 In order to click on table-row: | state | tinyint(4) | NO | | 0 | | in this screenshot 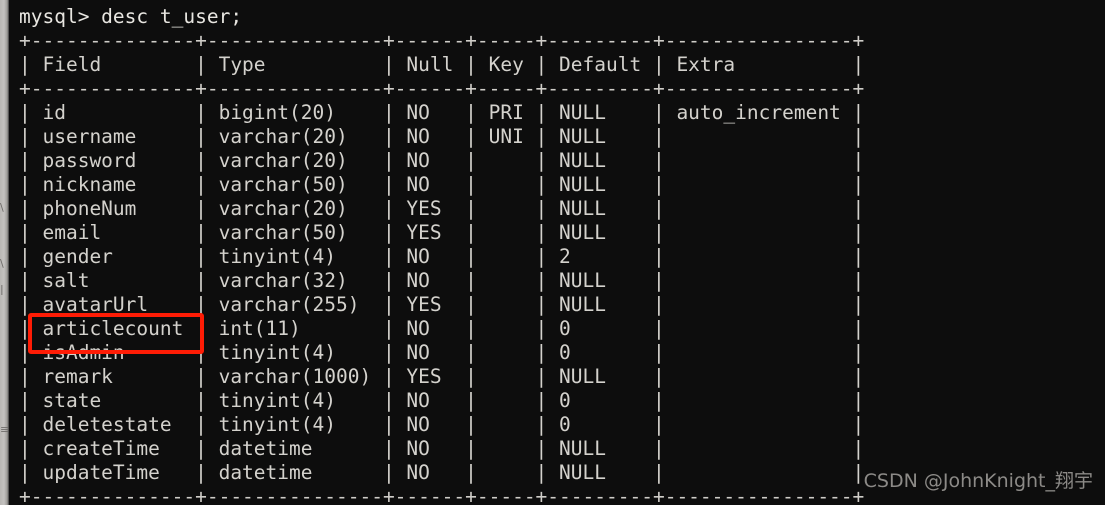, I will do `click(442, 400)`.